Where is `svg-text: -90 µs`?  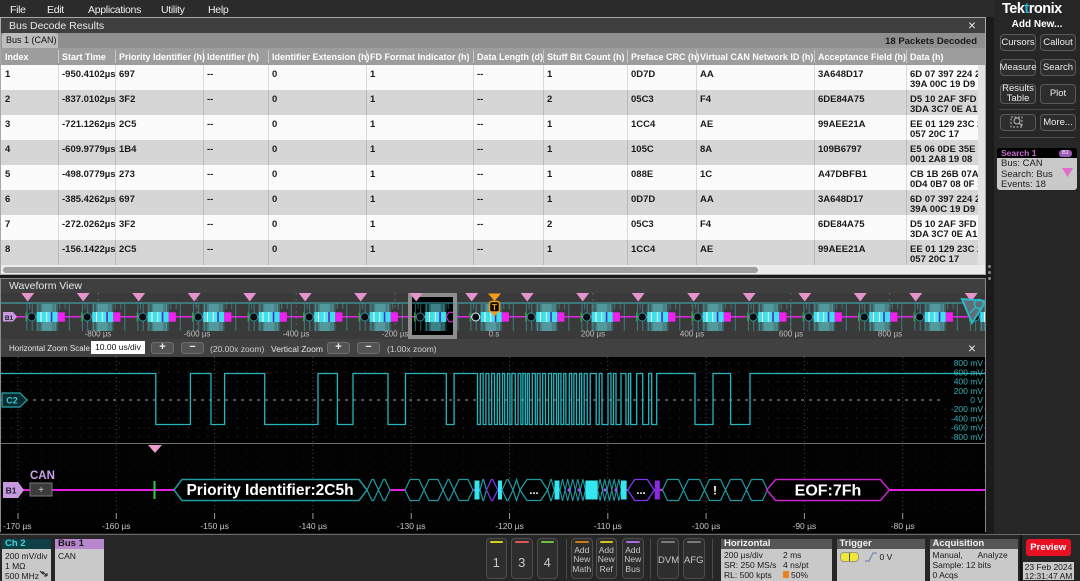
svg-text: -90 µs is located at coordinates (805, 526).